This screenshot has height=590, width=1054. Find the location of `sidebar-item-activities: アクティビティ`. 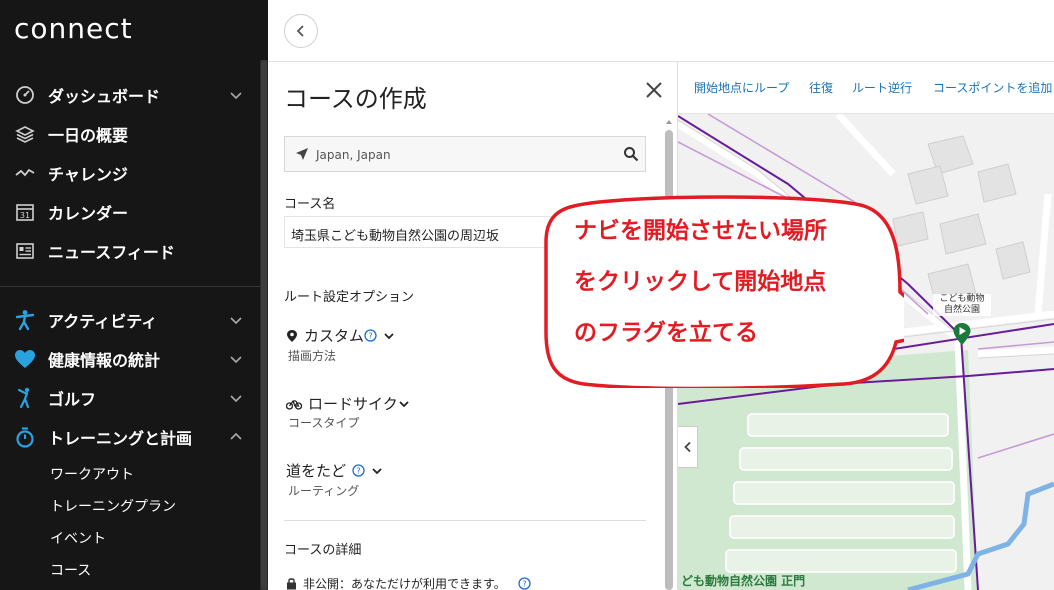

sidebar-item-activities: アクティビティ is located at coordinates (130, 320).